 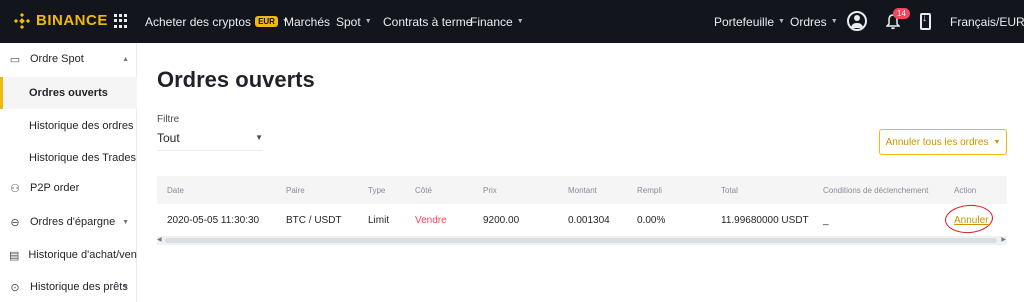 What do you see at coordinates (81, 126) in the screenshot?
I see `sidebar-item-label: Historique des ordres` at bounding box center [81, 126].